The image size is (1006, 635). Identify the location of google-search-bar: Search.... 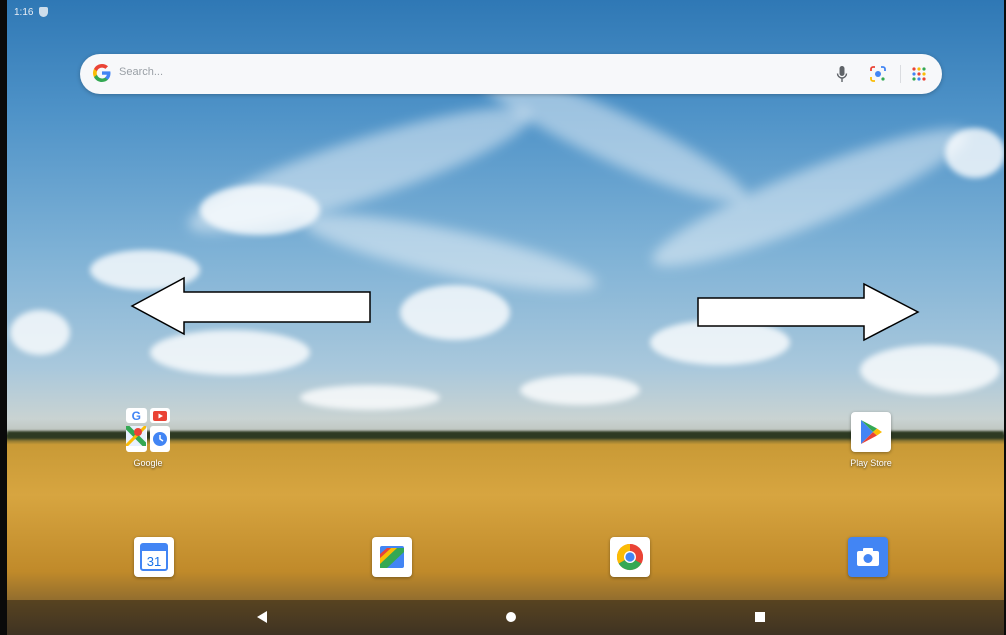
(511, 74).